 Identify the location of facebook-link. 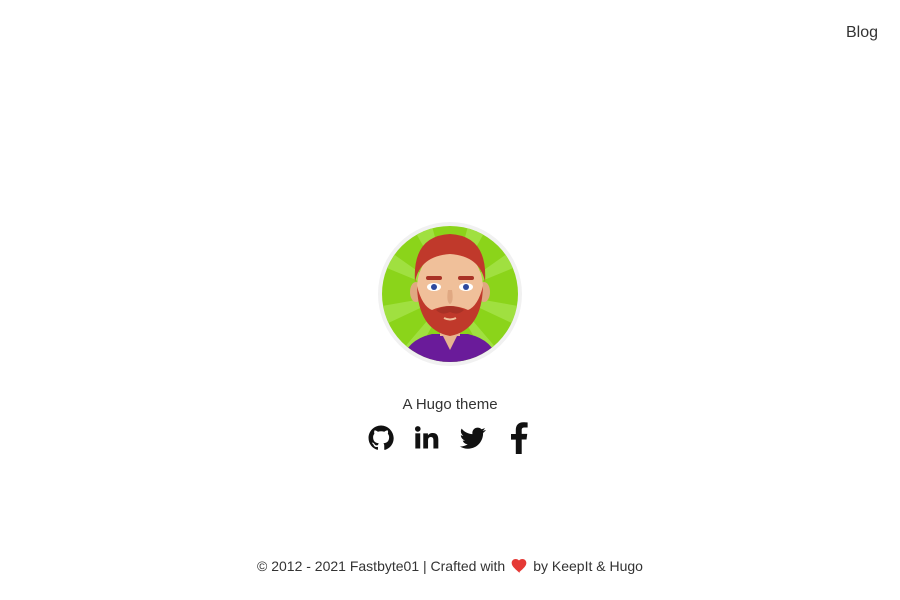
(519, 438).